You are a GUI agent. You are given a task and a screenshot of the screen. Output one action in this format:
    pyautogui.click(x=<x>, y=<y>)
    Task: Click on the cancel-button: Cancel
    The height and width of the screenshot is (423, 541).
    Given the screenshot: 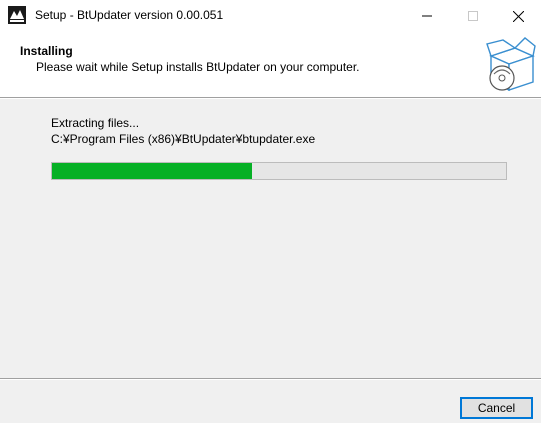 What is the action you would take?
    pyautogui.click(x=496, y=408)
    